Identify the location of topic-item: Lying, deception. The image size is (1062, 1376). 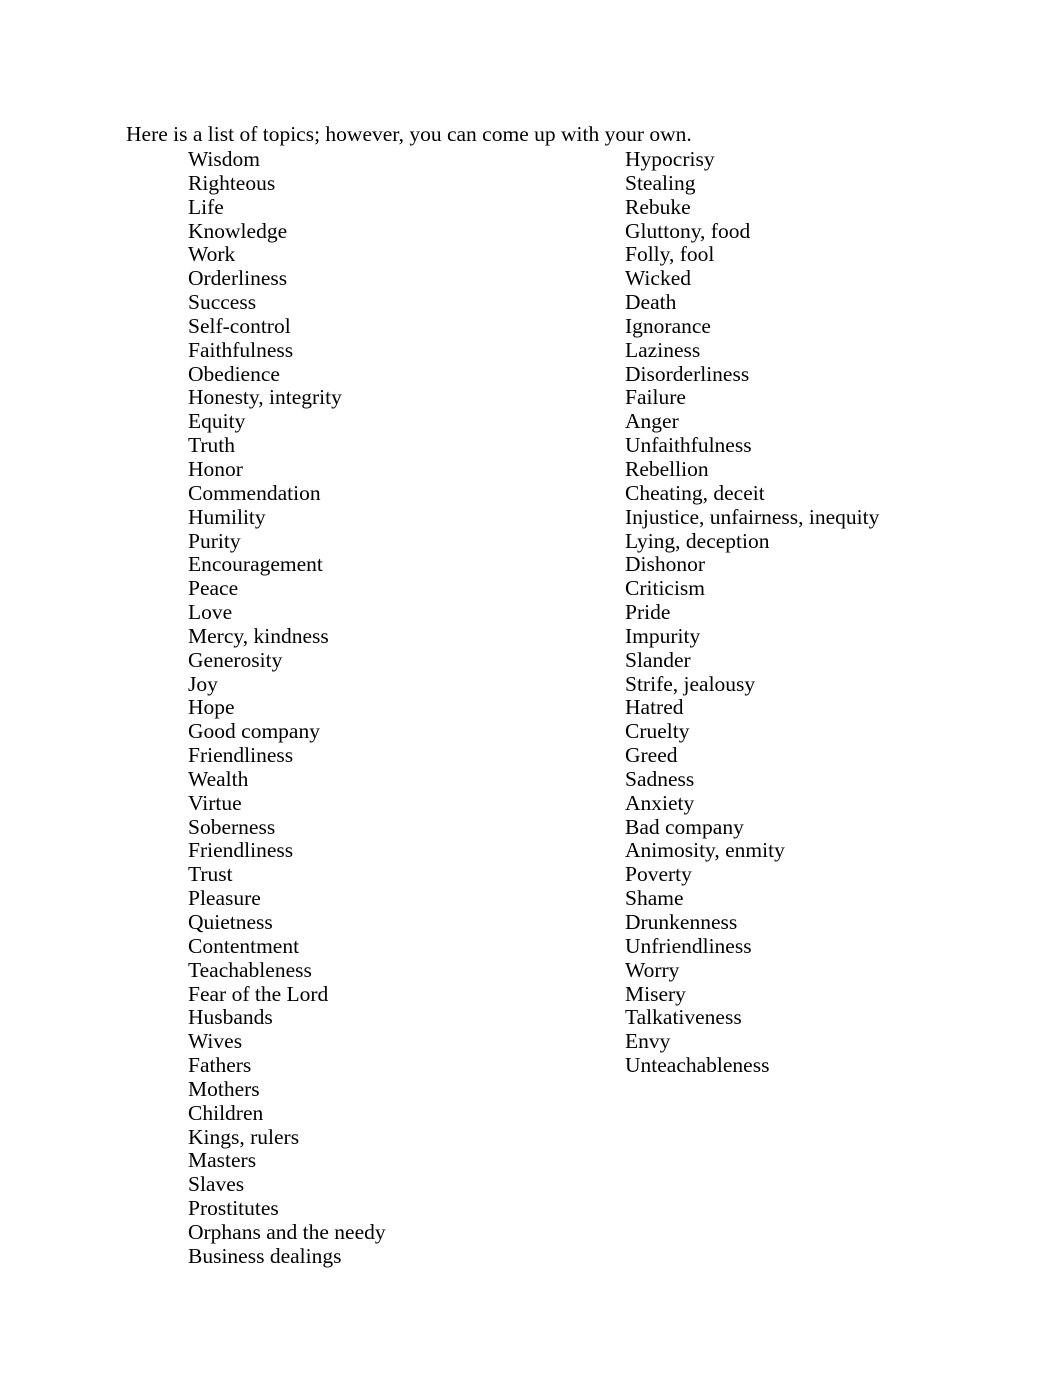
(697, 540).